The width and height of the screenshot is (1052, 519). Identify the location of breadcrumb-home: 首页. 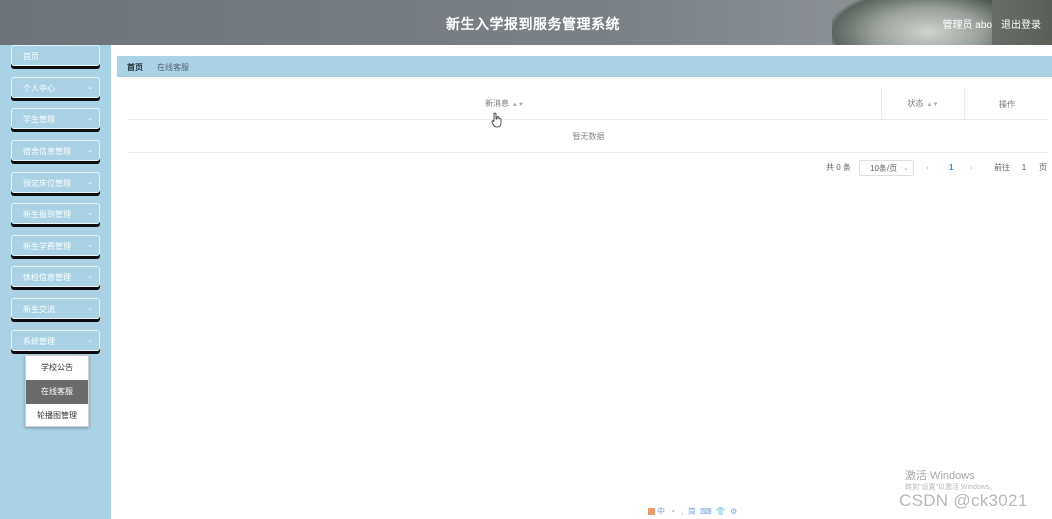
(135, 67).